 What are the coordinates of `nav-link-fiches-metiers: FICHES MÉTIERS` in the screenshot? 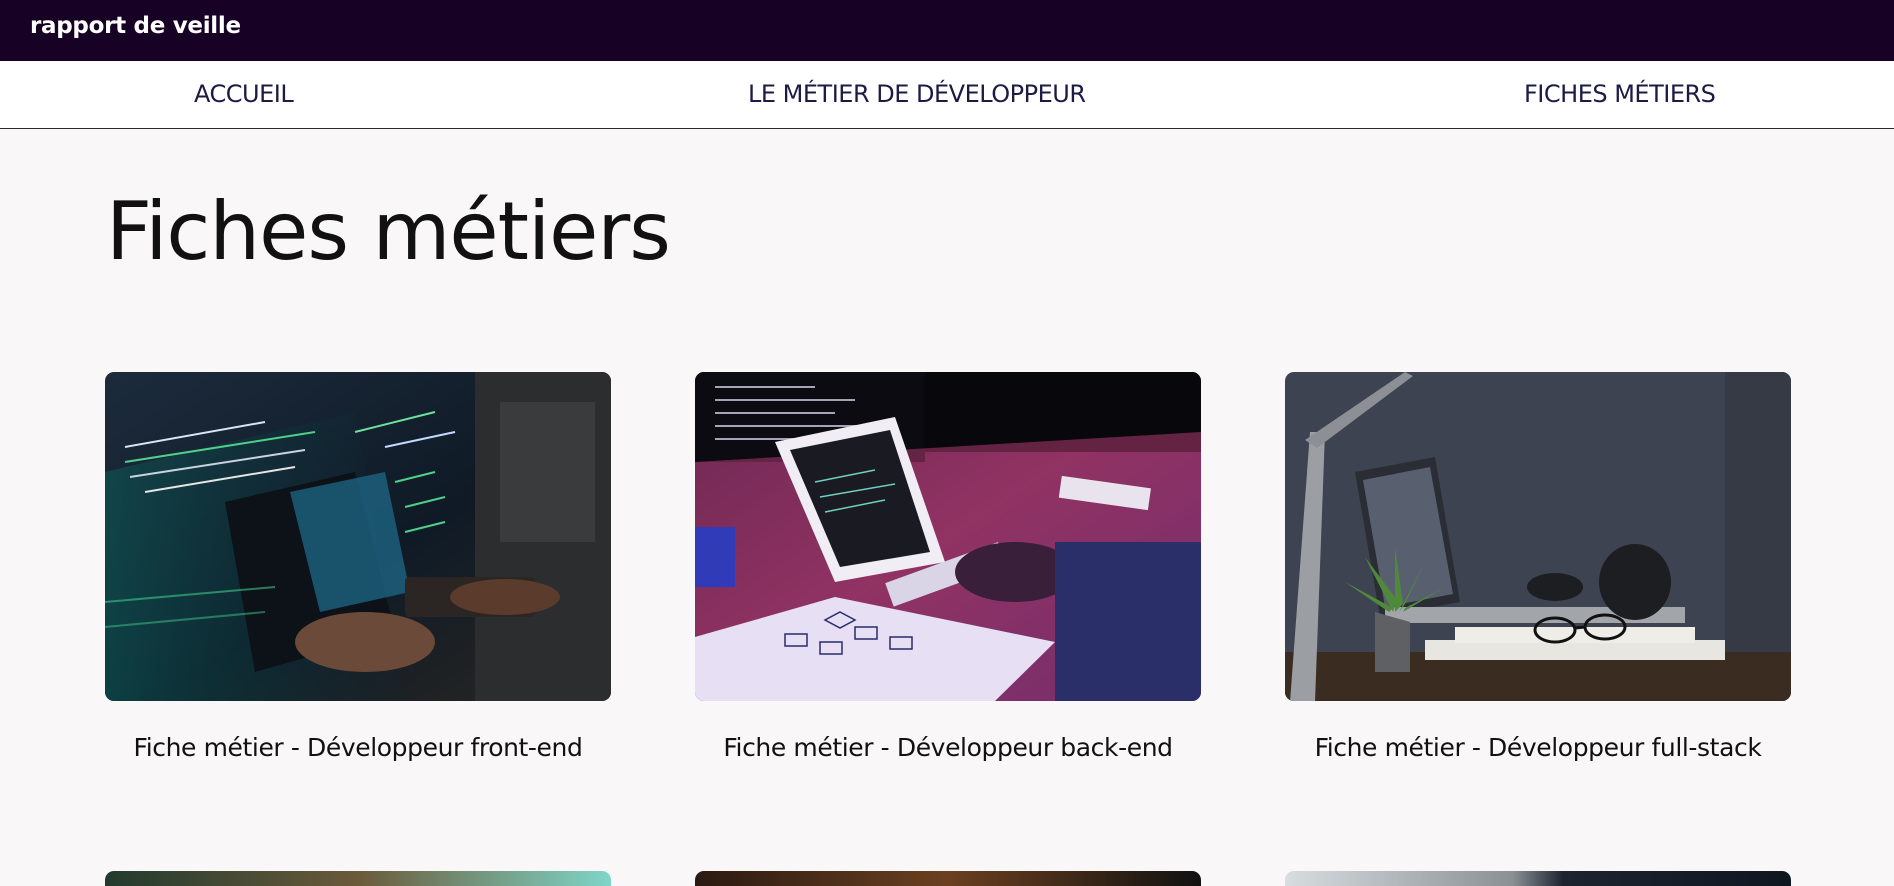 It's located at (1620, 94).